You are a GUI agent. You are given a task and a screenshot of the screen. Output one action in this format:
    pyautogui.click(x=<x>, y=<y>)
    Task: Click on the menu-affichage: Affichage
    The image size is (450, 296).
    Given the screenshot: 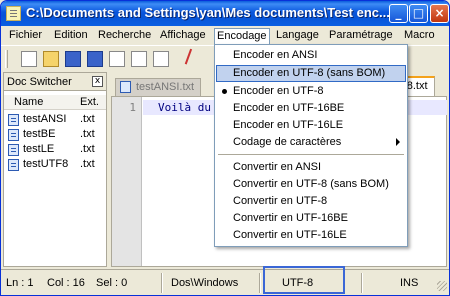 What is the action you would take?
    pyautogui.click(x=183, y=36)
    